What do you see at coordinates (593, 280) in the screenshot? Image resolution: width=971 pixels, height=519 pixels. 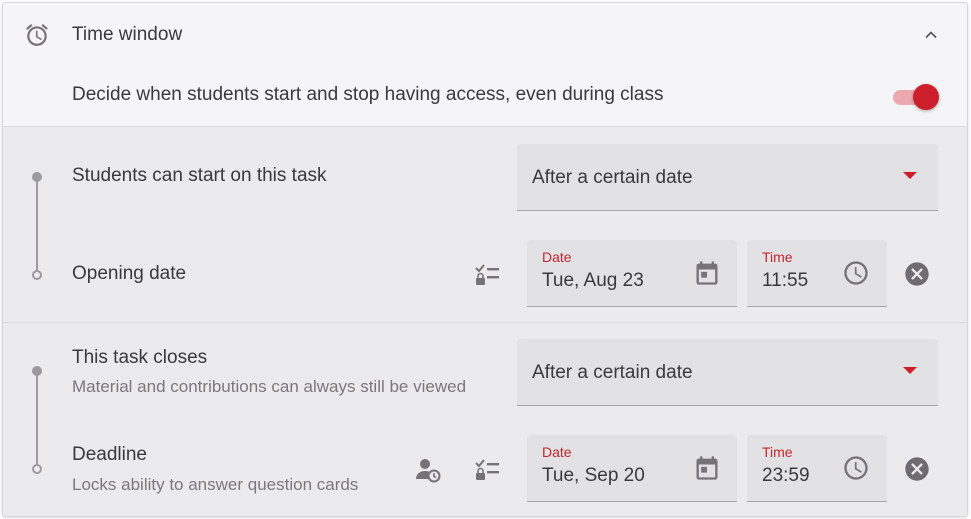 I see `date-field-value: Tue, Aug 23` at bounding box center [593, 280].